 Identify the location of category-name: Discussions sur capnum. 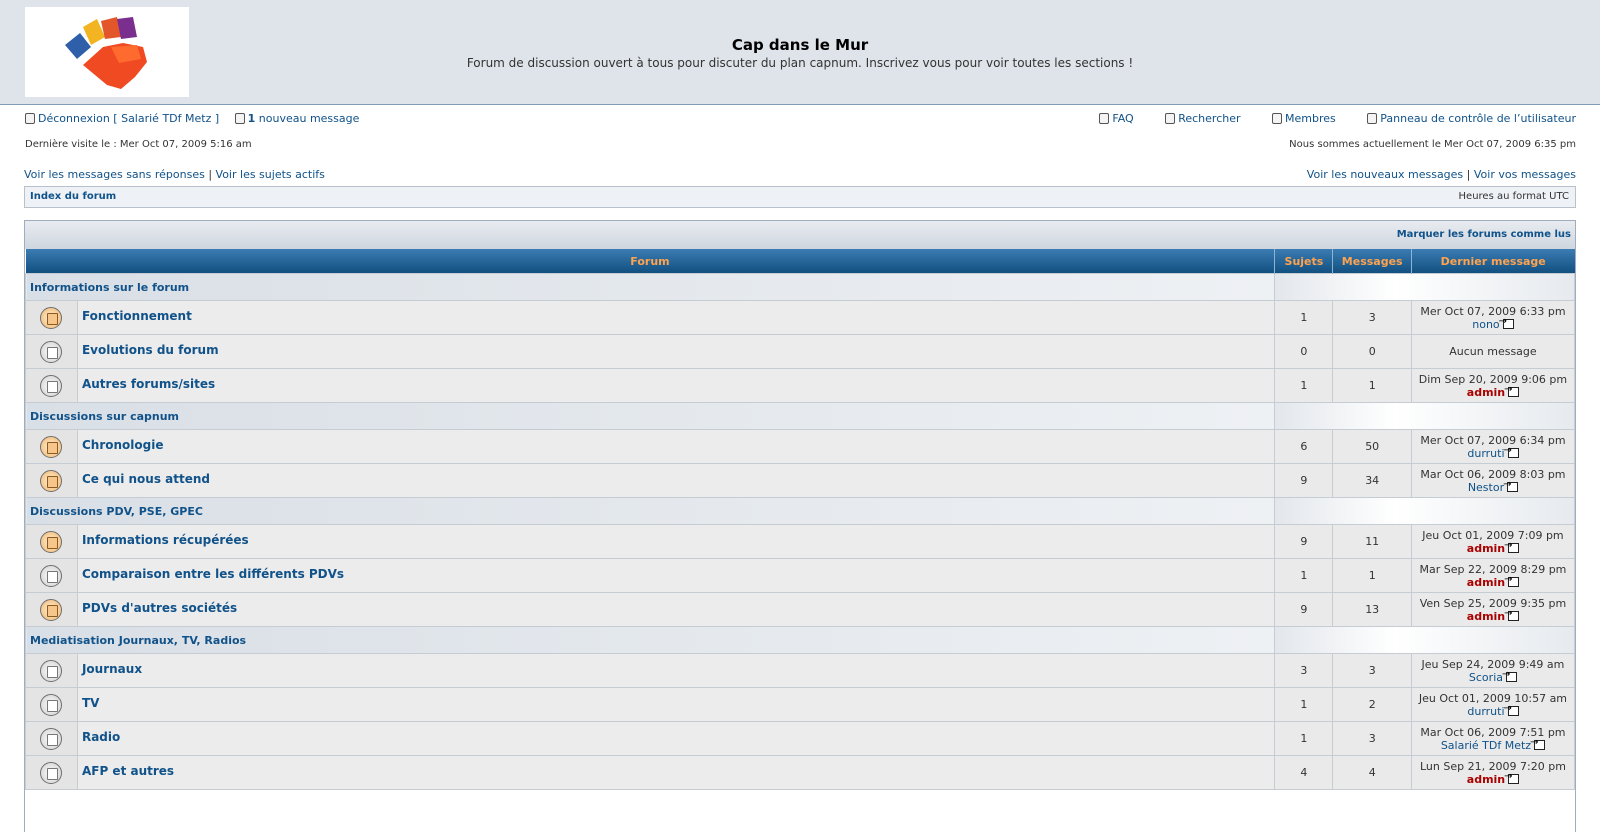
(650, 416).